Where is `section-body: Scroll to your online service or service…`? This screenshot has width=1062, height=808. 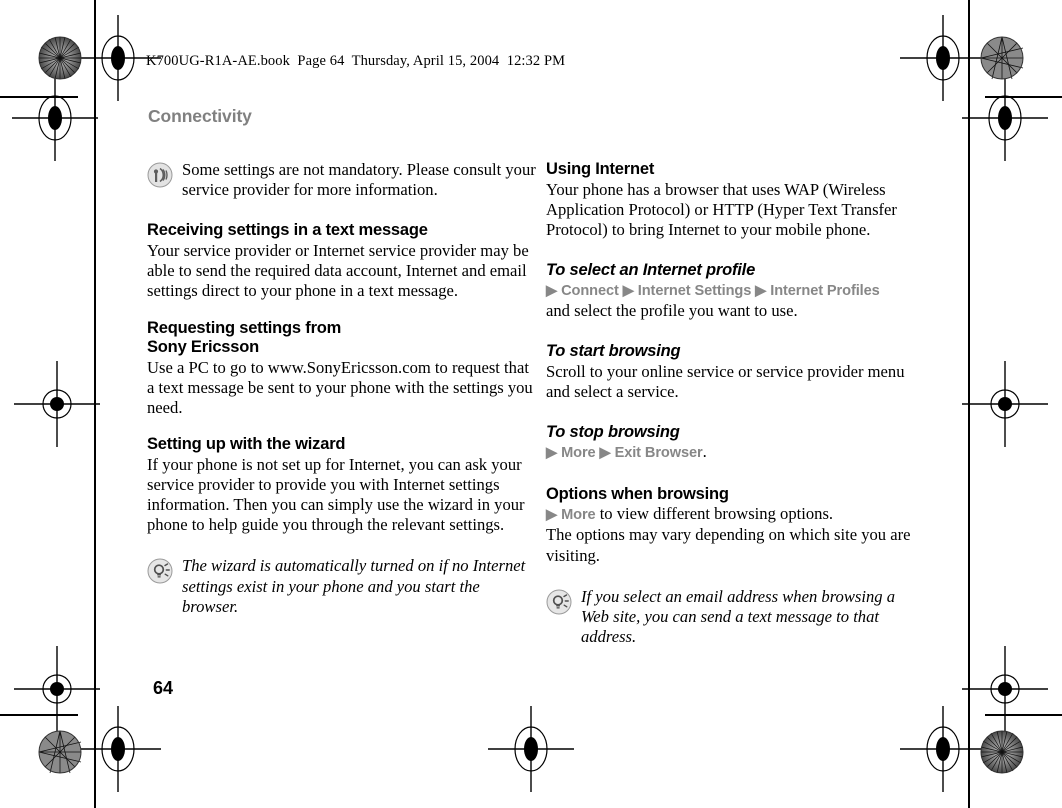 section-body: Scroll to your online service or service… is located at coordinates (725, 381).